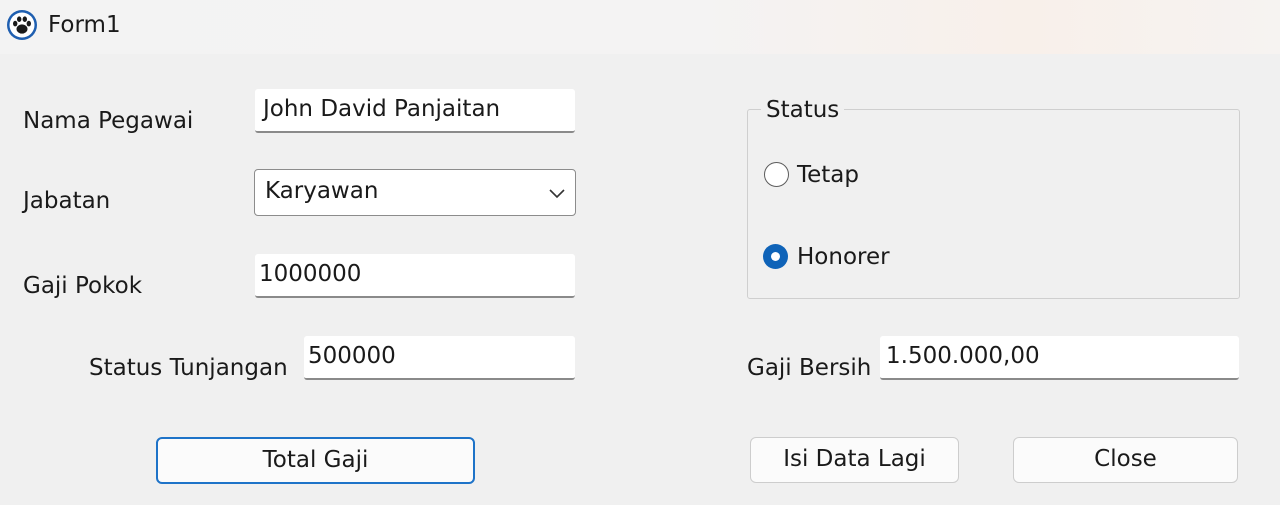  I want to click on title-bar: Form1, so click(640, 27).